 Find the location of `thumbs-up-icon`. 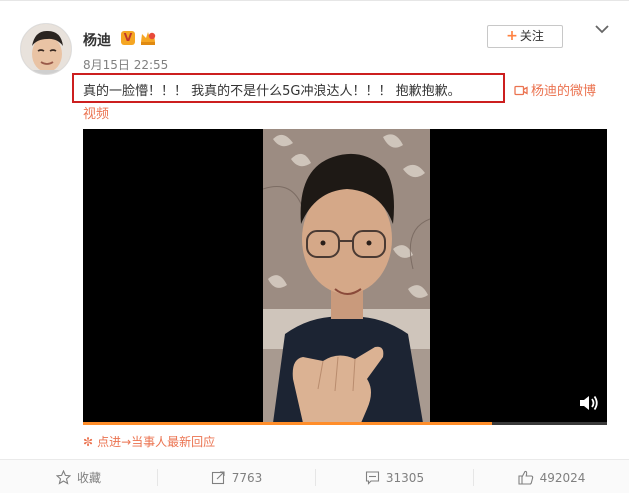

thumbs-up-icon is located at coordinates (525, 477).